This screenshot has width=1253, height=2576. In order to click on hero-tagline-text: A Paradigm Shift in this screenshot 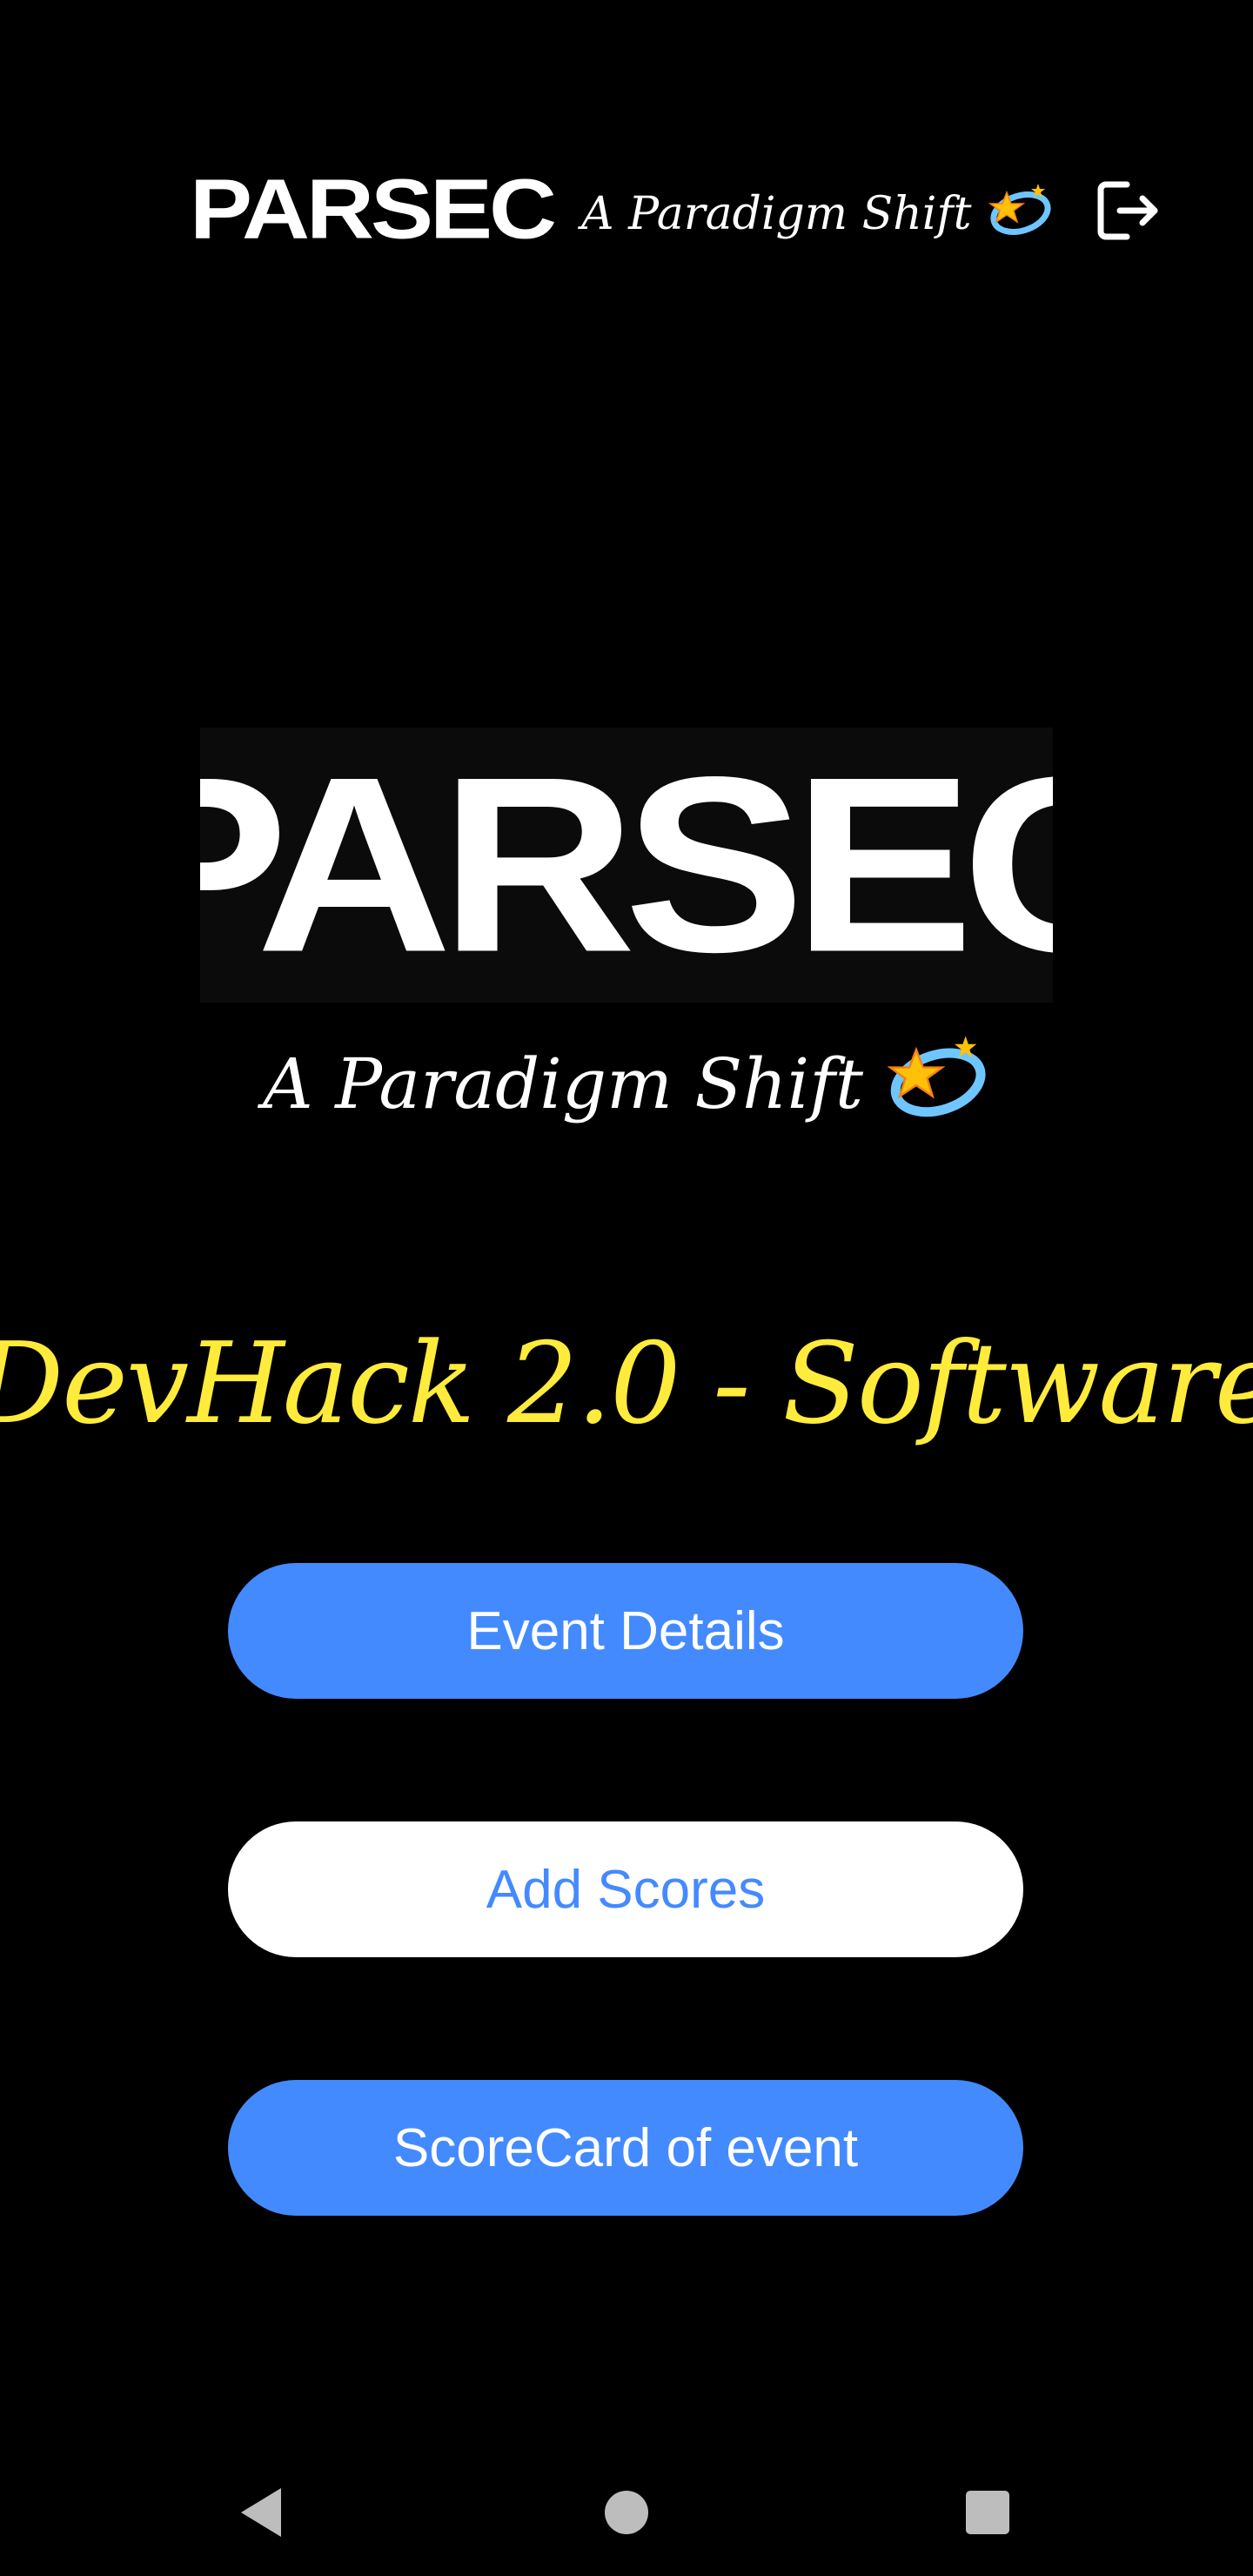, I will do `click(563, 1083)`.